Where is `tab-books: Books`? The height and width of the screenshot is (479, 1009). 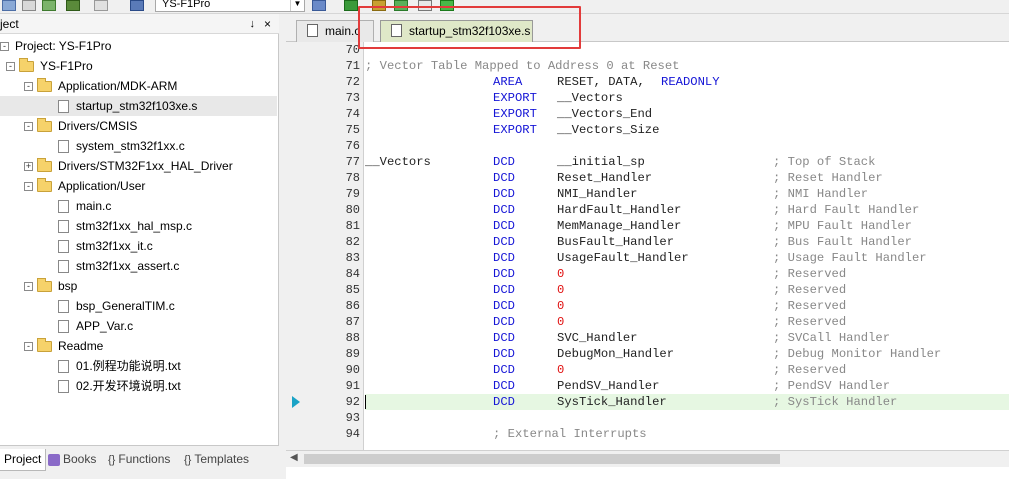
tab-books: Books is located at coordinates (72, 460).